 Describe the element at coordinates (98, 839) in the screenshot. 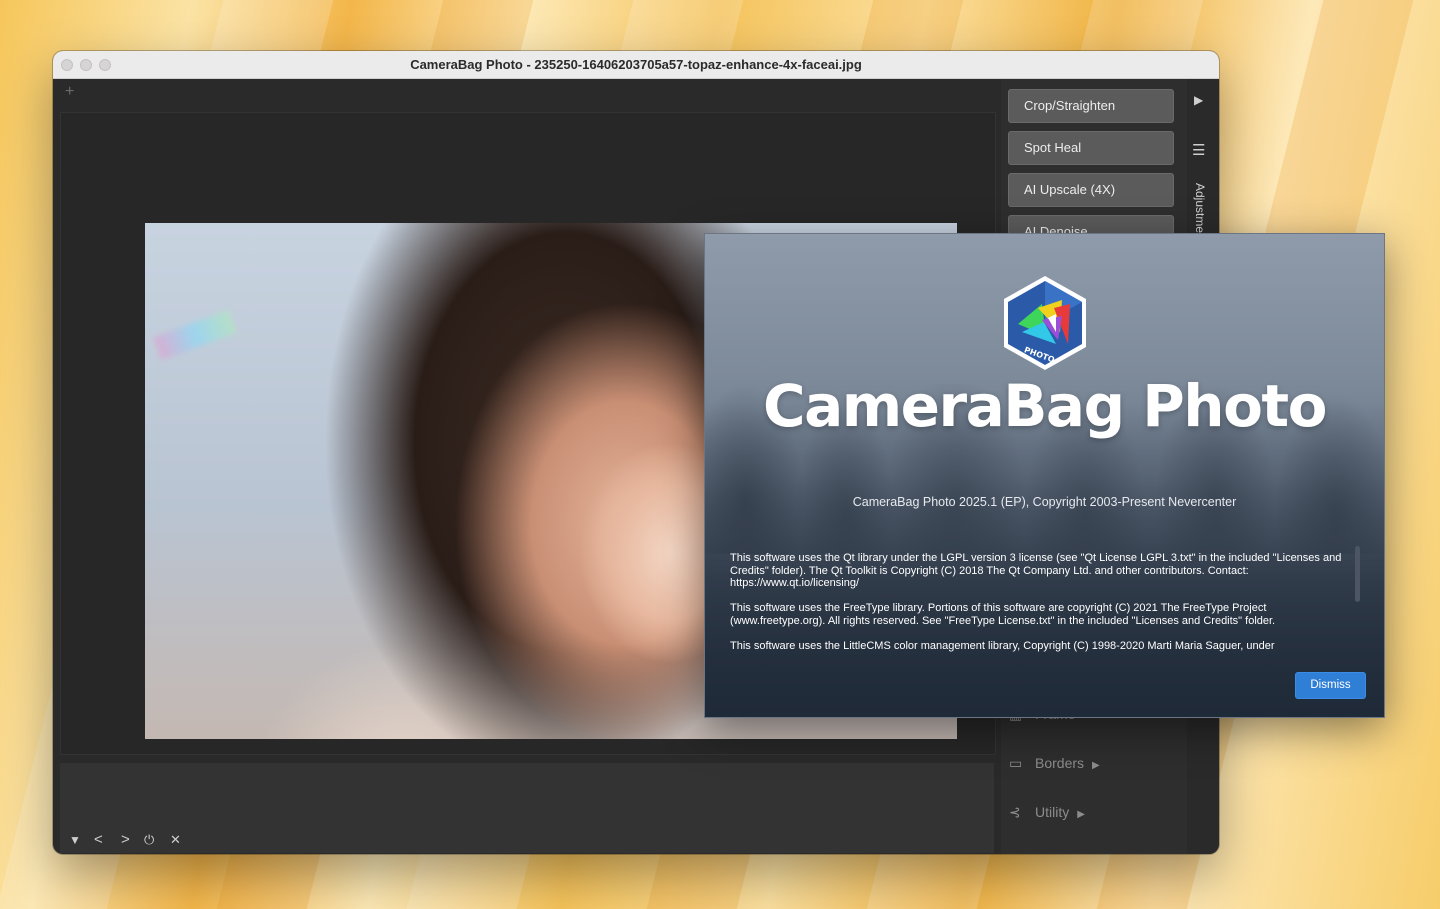

I see `previous-image-icon: <` at that location.